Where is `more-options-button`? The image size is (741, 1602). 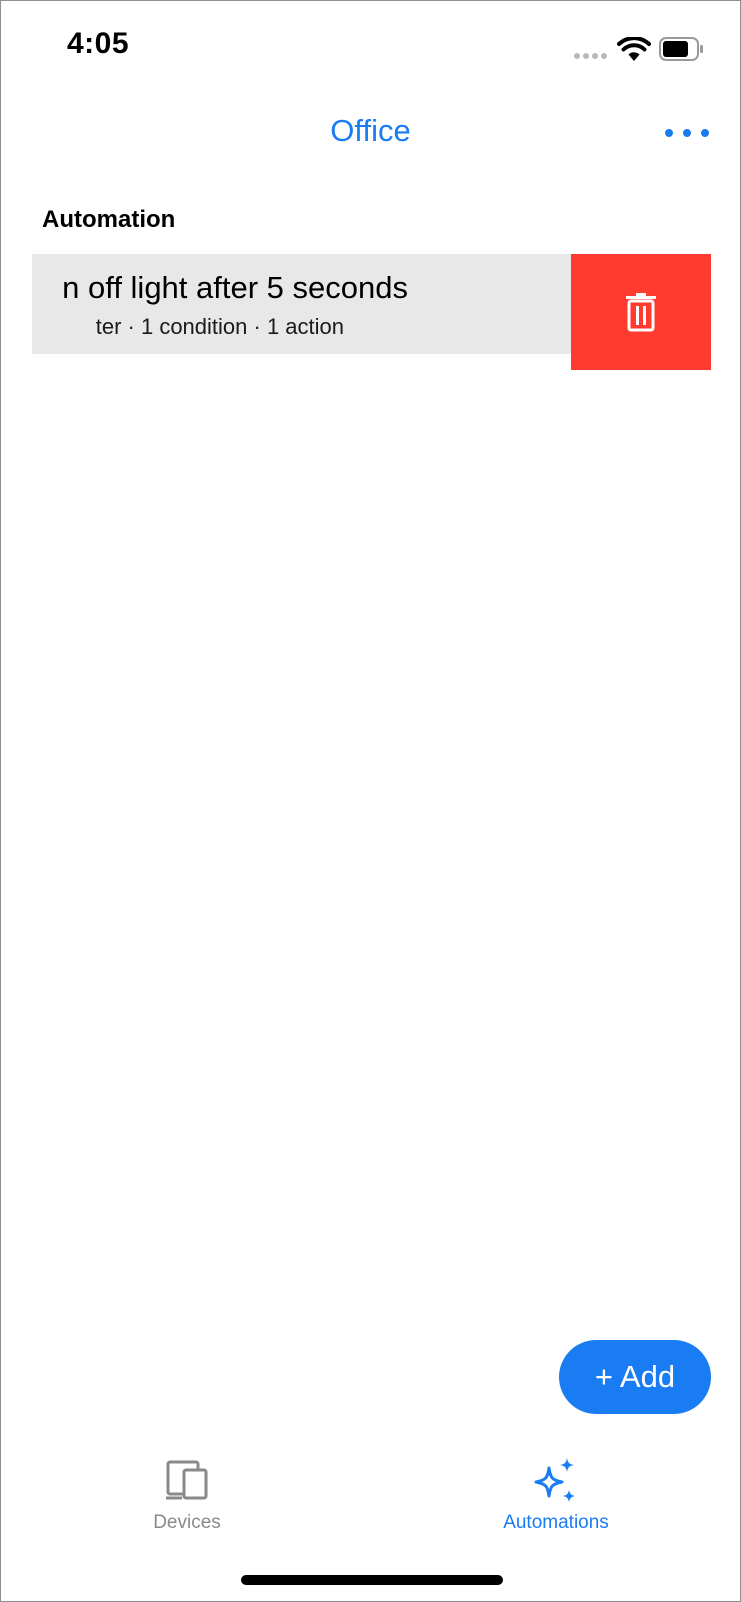 more-options-button is located at coordinates (687, 133).